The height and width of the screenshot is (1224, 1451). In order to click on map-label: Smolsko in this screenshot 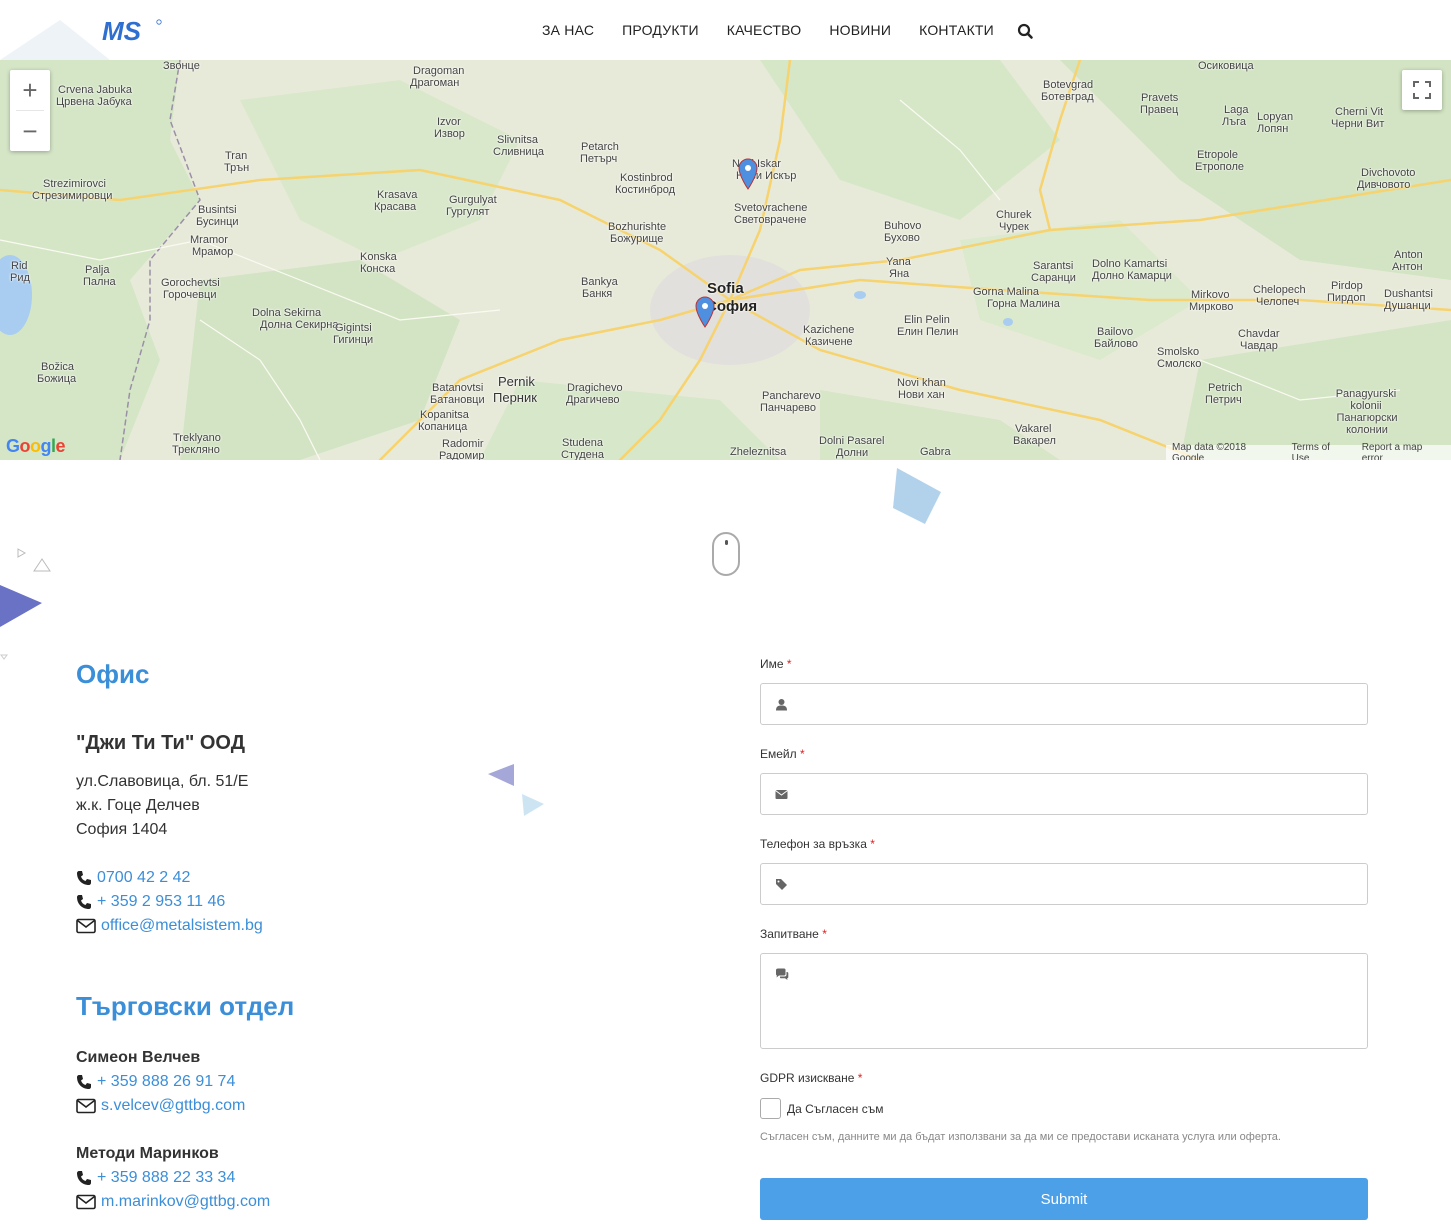, I will do `click(1178, 352)`.